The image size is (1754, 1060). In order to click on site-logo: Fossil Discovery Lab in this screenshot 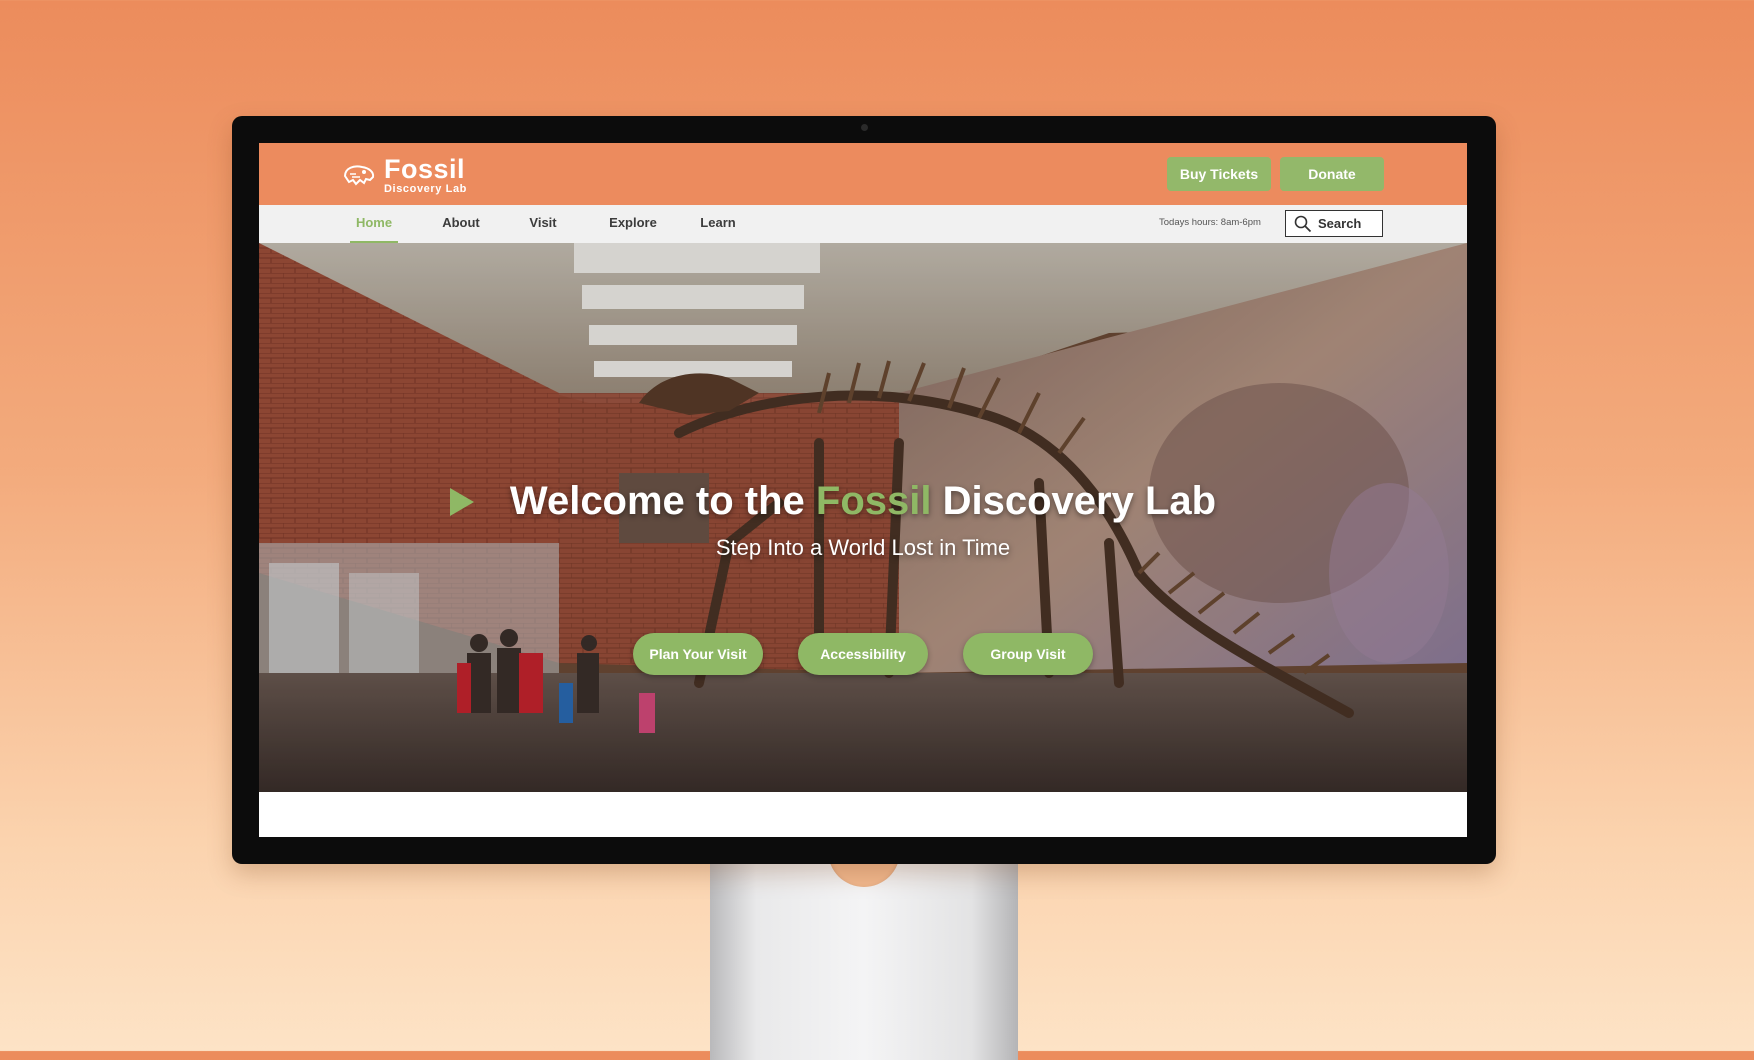, I will do `click(404, 175)`.